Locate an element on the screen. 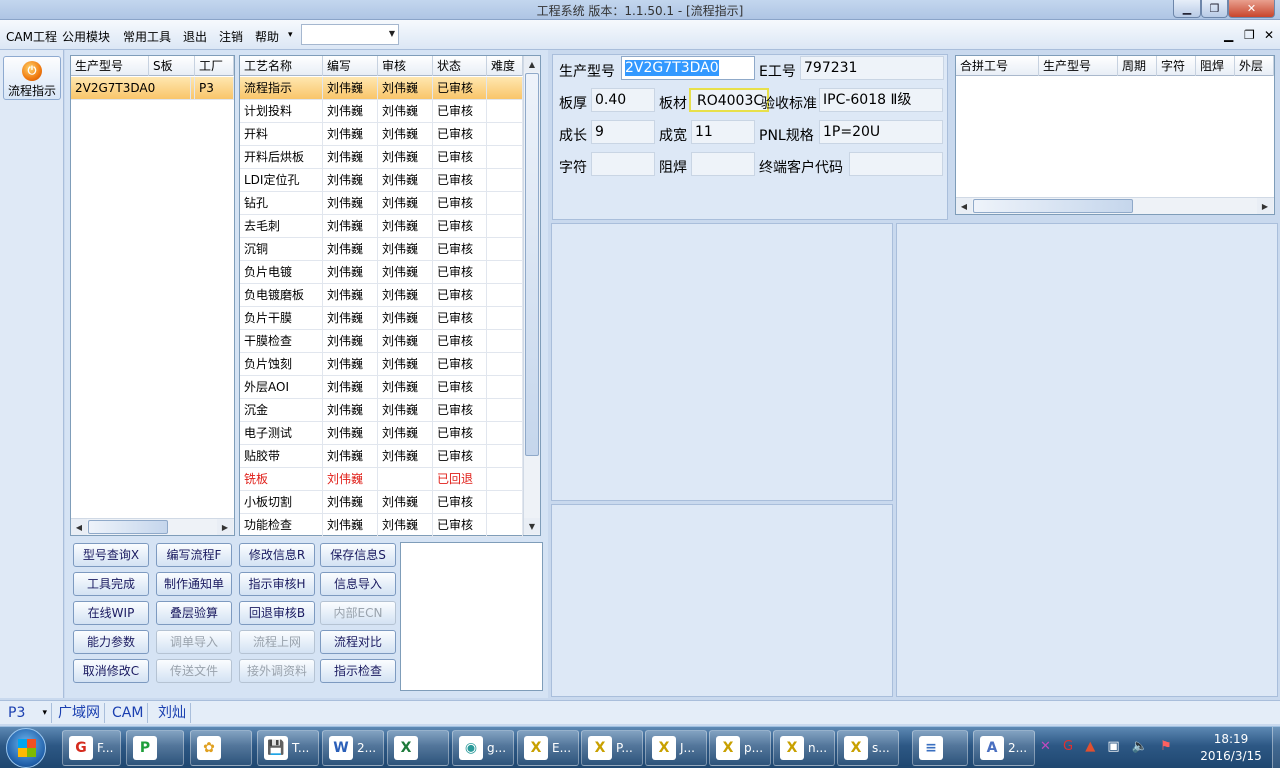  table-row: 负片电镀 刘伟巍 刘伟巍 已审核 is located at coordinates (381, 272).